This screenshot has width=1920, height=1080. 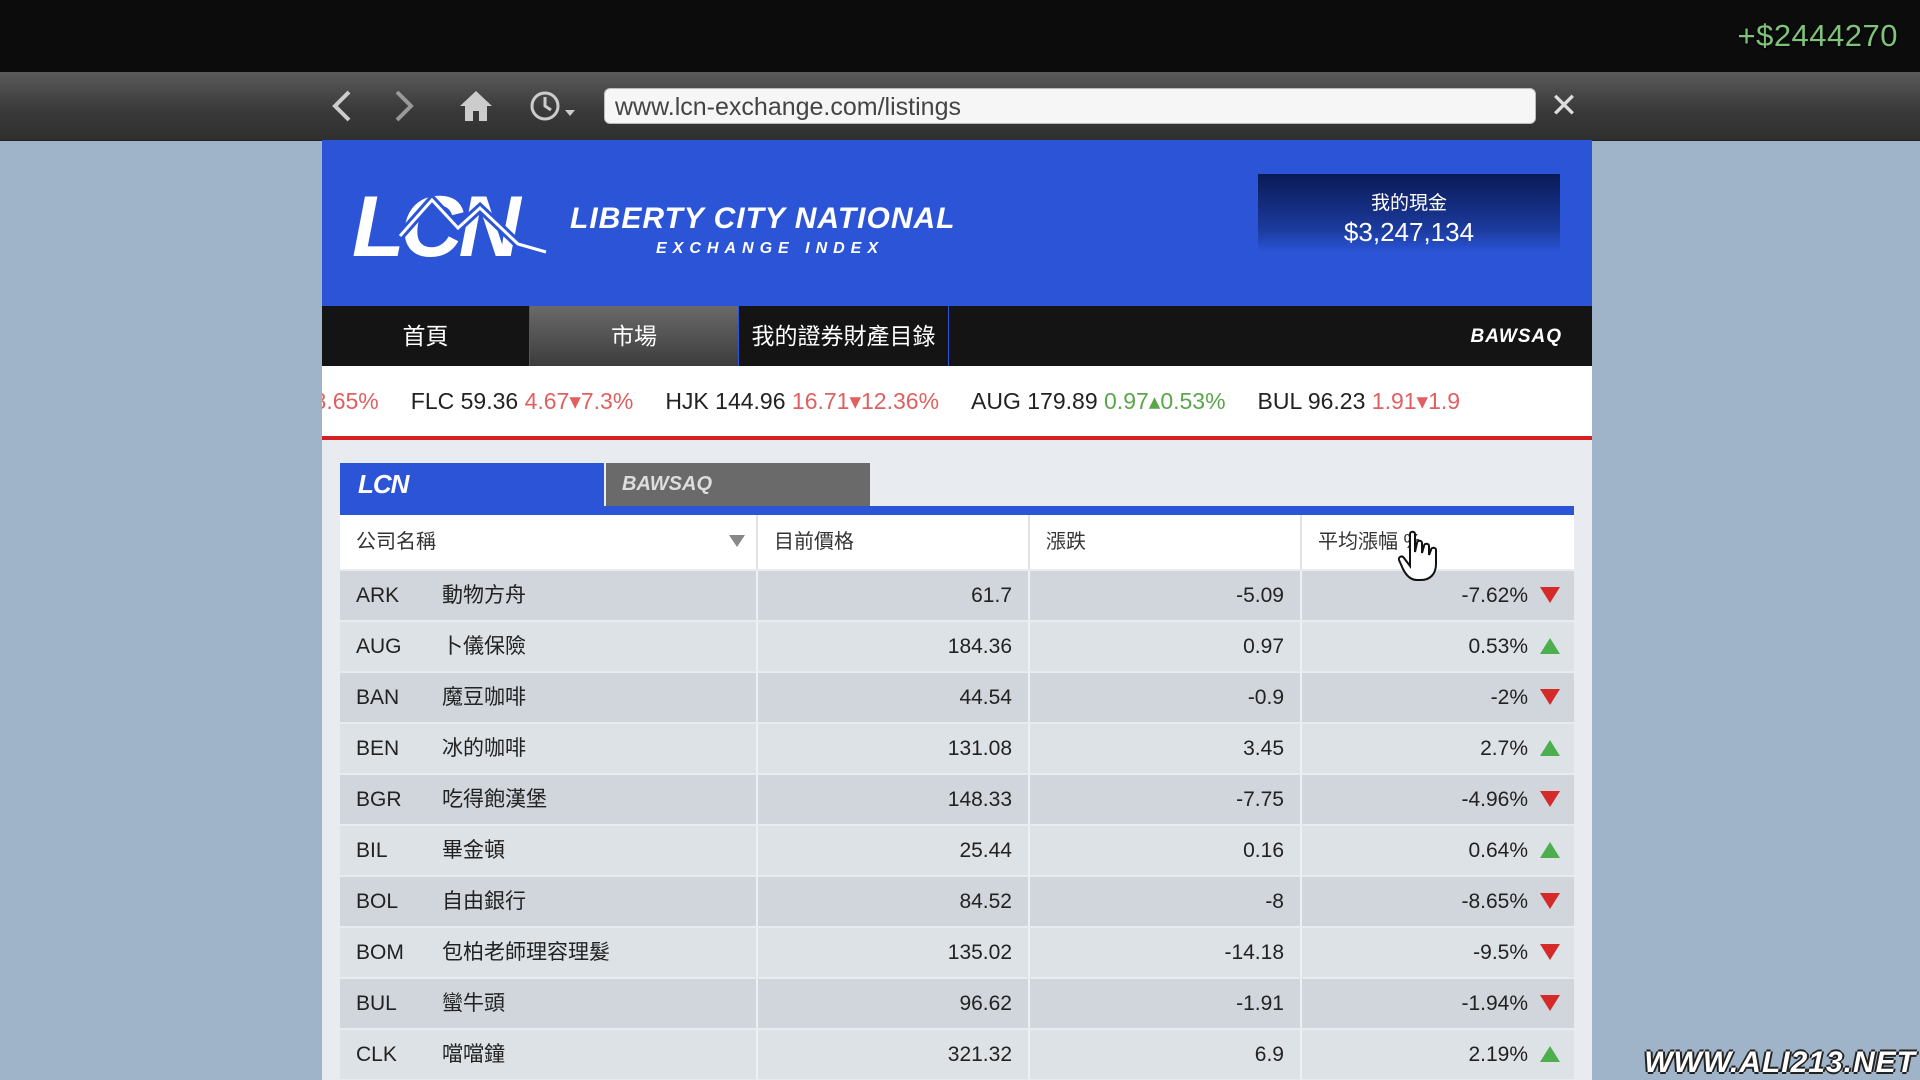 What do you see at coordinates (549, 595) in the screenshot?
I see `company-cell: ARK 動物方舟` at bounding box center [549, 595].